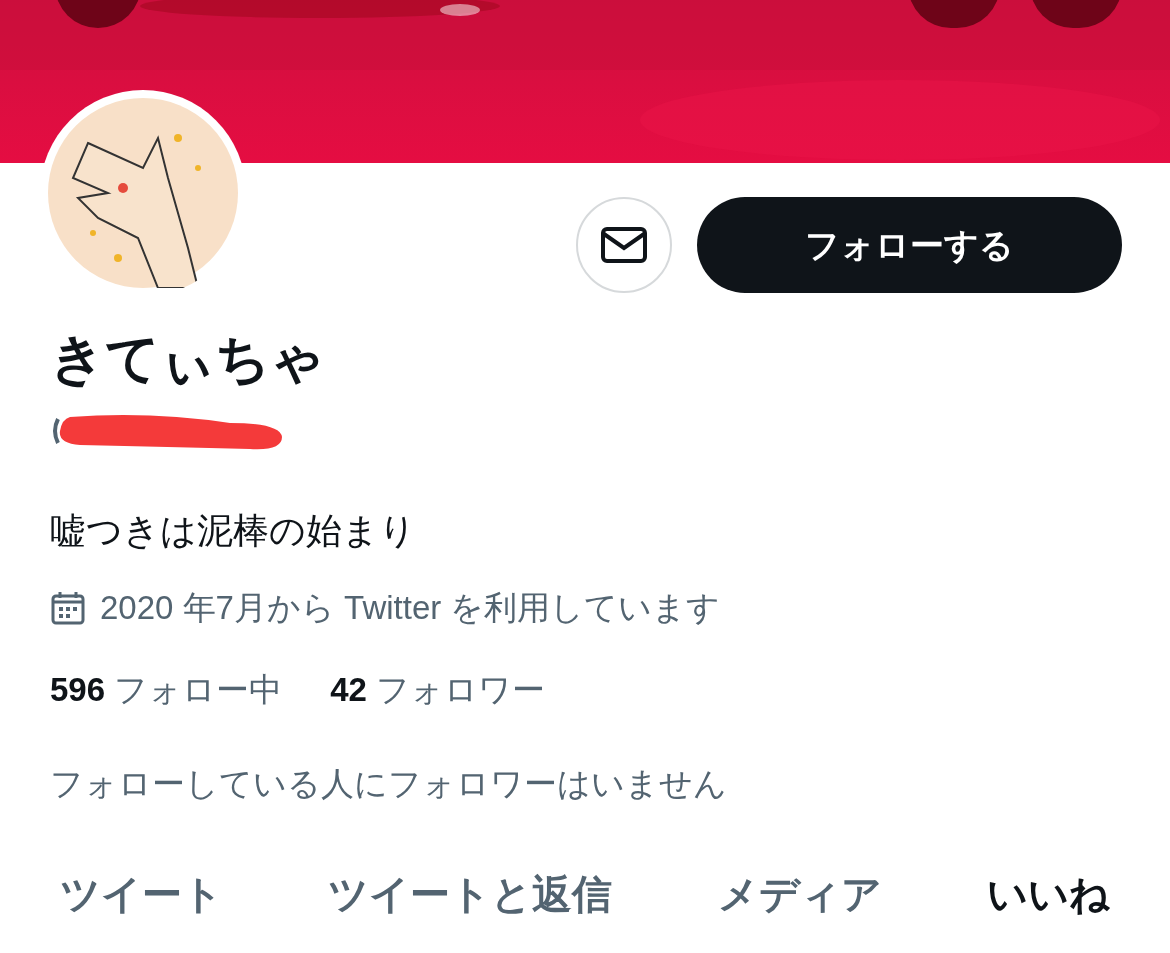 The width and height of the screenshot is (1170, 953). What do you see at coordinates (141, 894) in the screenshot?
I see `tab: ツイート` at bounding box center [141, 894].